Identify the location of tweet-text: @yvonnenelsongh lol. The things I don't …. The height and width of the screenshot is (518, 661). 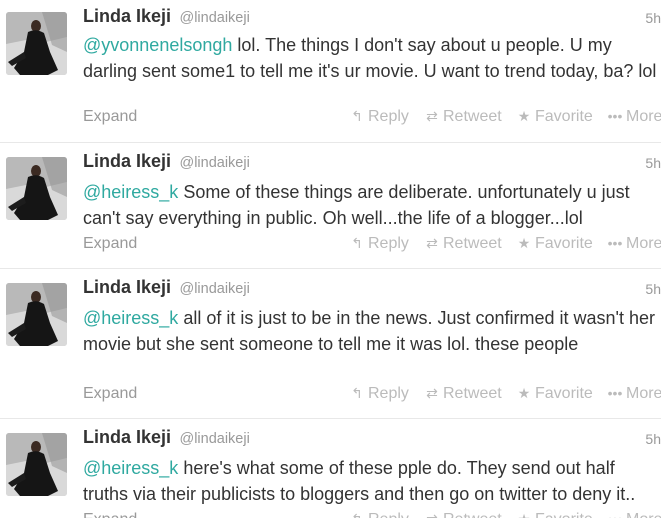
(372, 58).